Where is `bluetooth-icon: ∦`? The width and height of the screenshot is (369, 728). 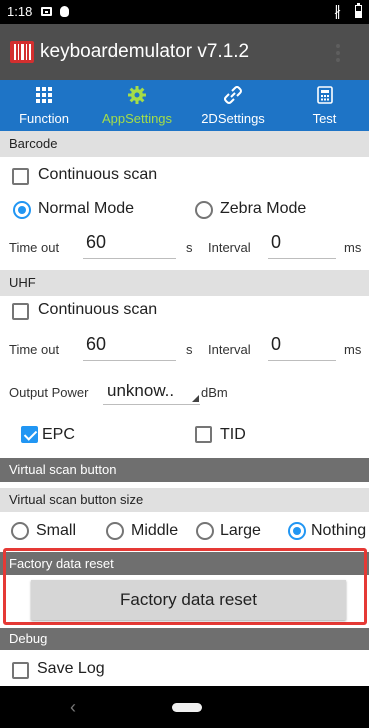
bluetooth-icon: ∦ is located at coordinates (337, 11).